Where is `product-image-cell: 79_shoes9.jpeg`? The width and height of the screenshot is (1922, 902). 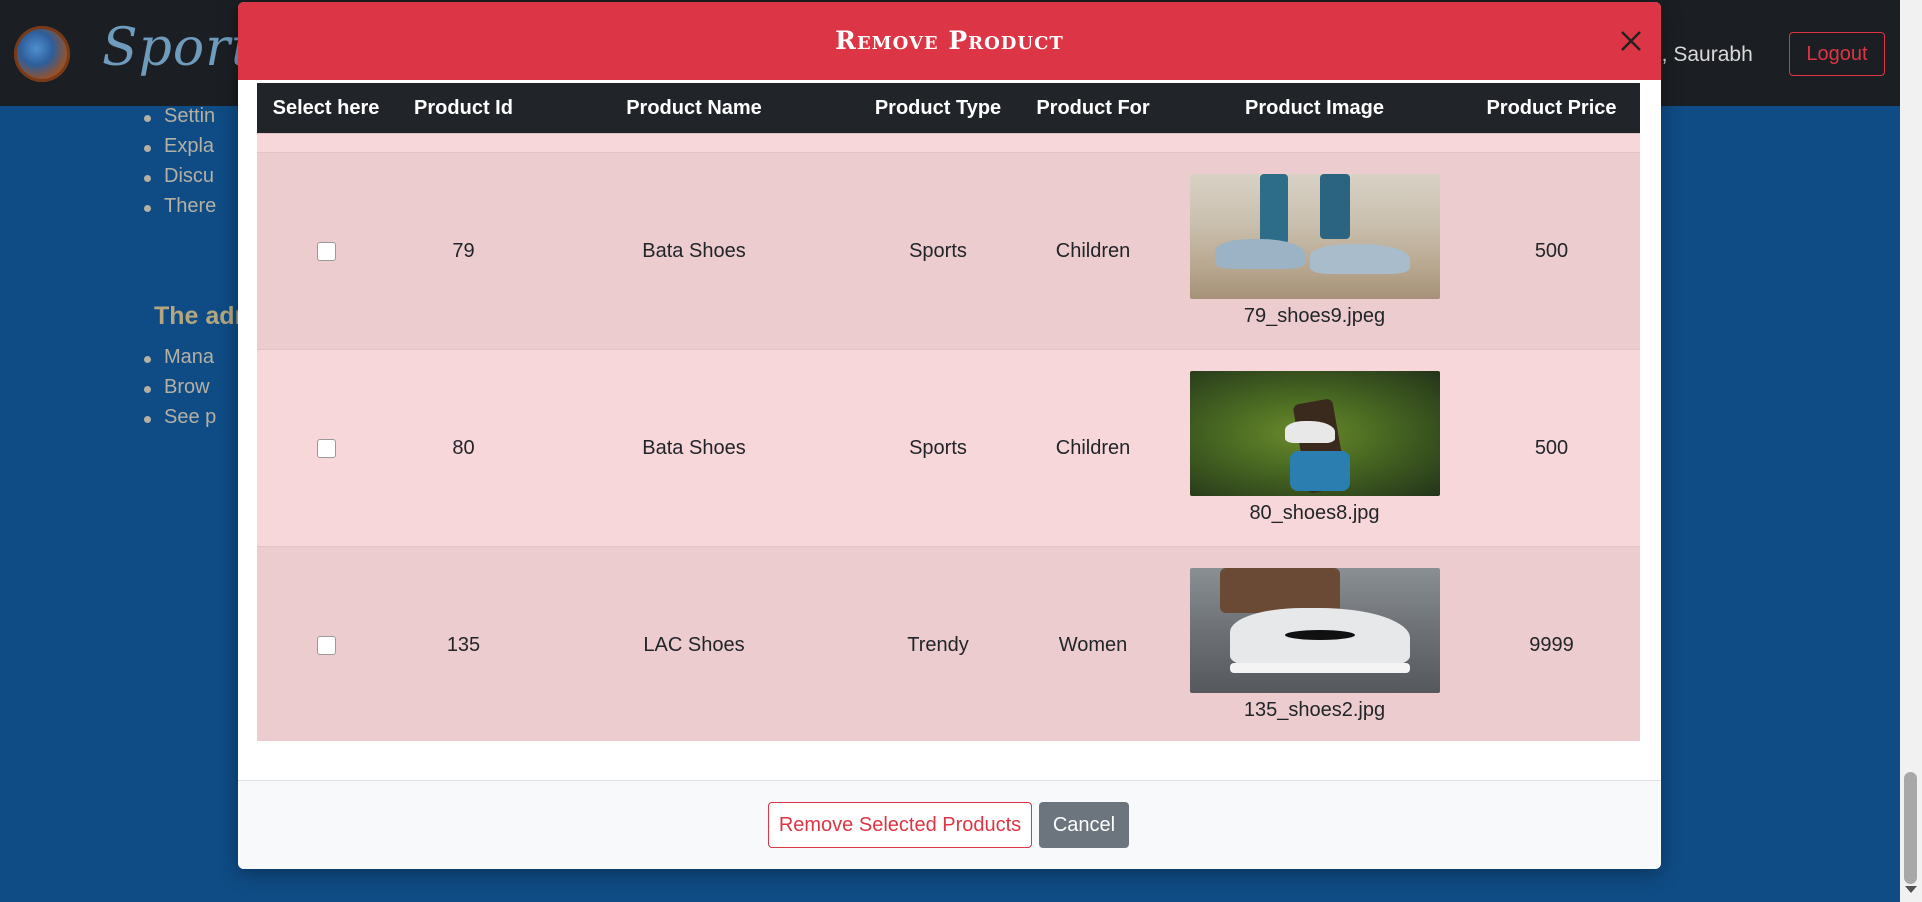
product-image-cell: 79_shoes9.jpeg is located at coordinates (1314, 251).